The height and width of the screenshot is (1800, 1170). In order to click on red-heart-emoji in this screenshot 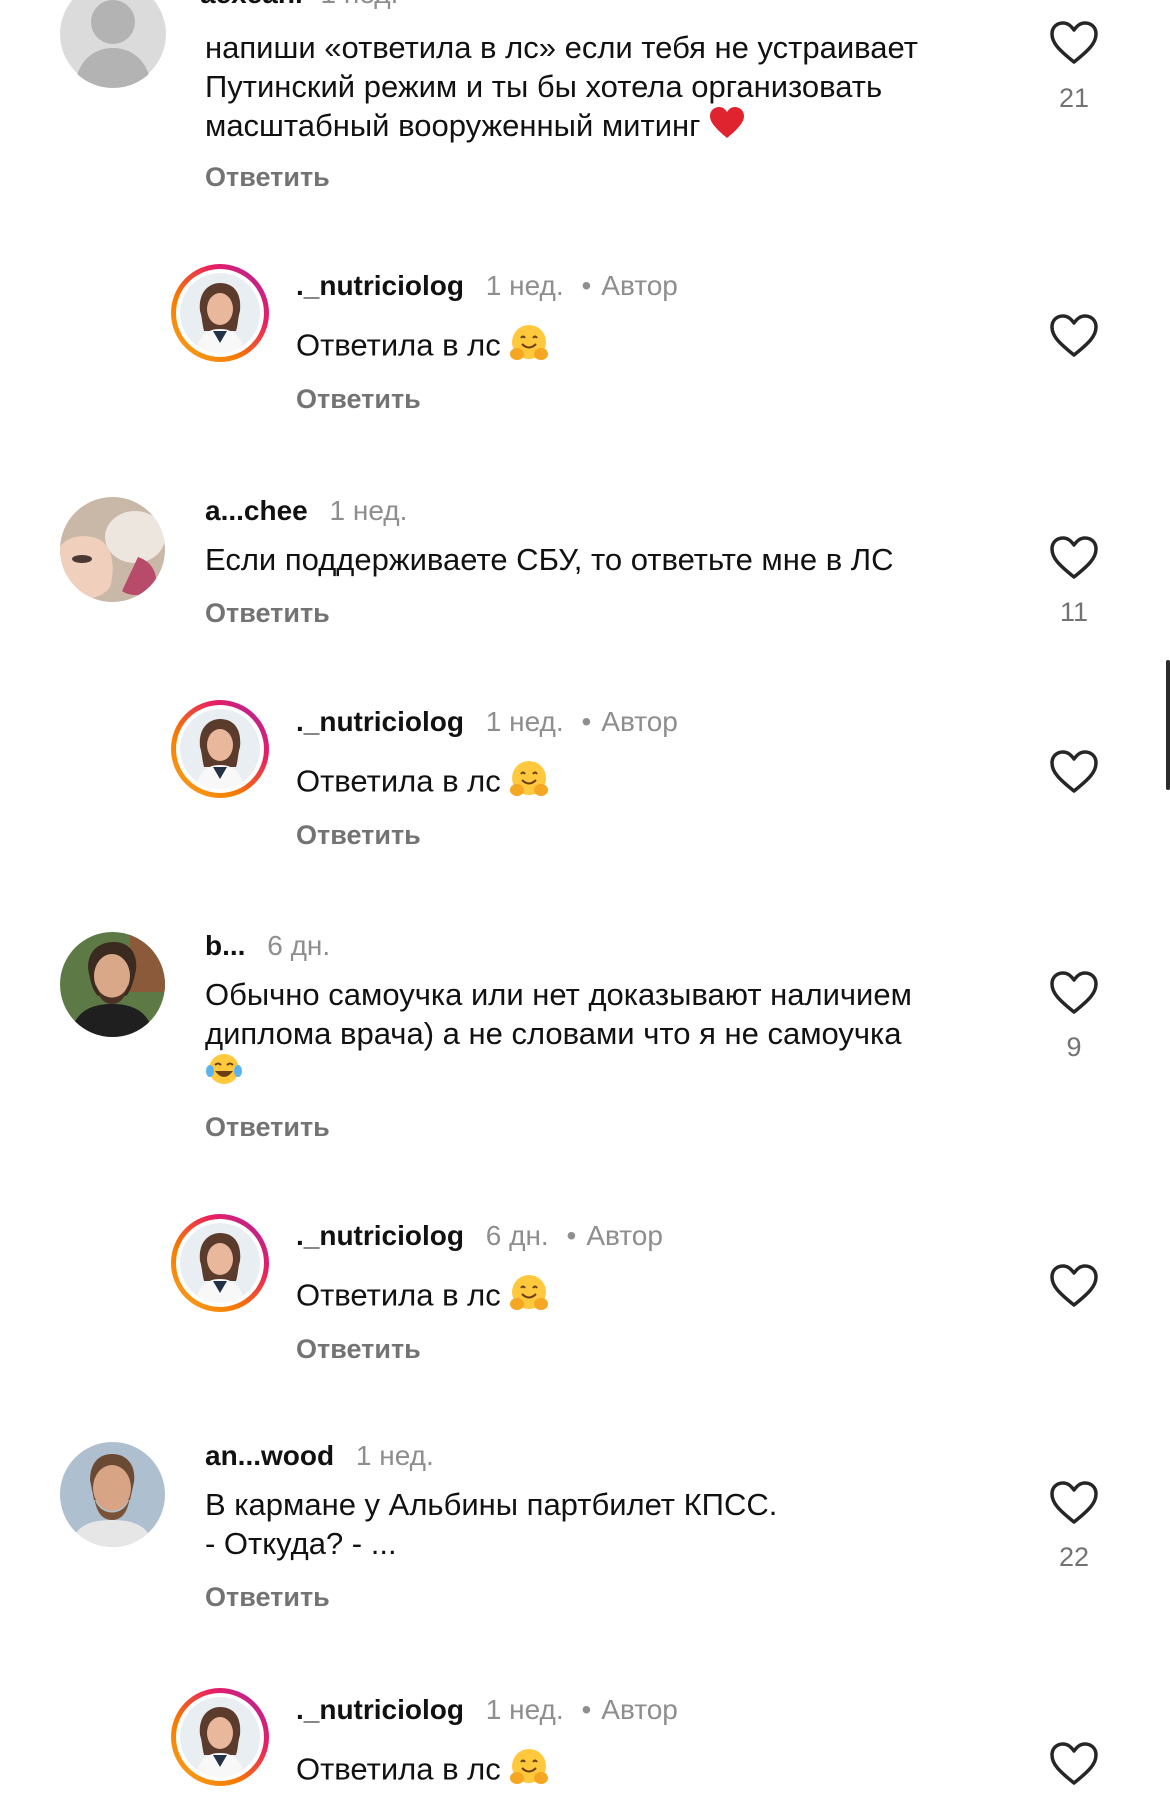, I will do `click(727, 127)`.